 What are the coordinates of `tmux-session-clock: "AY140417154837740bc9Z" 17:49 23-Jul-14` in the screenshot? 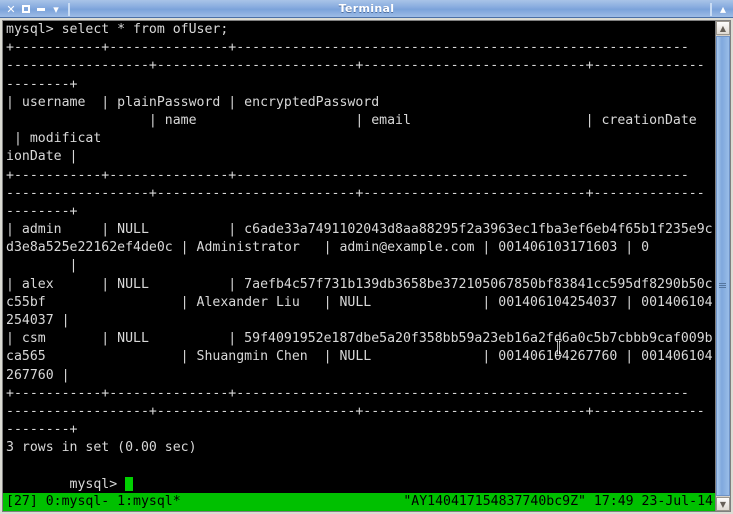 It's located at (558, 501).